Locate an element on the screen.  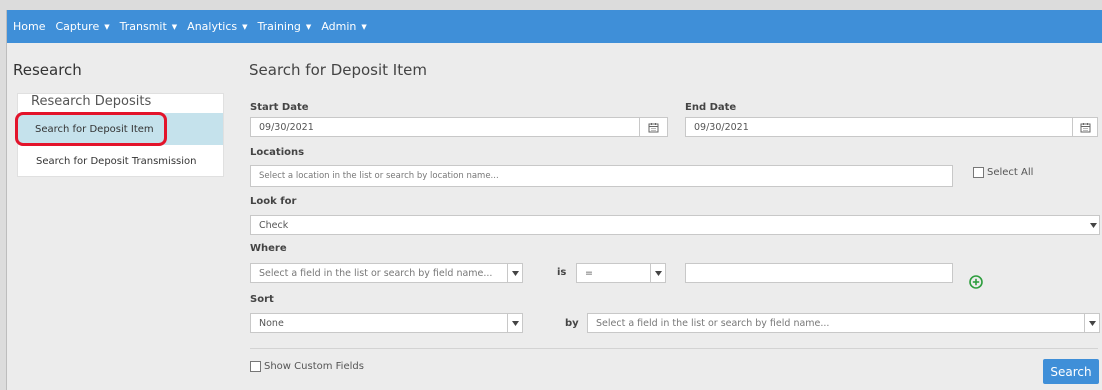
select-all-checkbox: Select All is located at coordinates (1003, 172).